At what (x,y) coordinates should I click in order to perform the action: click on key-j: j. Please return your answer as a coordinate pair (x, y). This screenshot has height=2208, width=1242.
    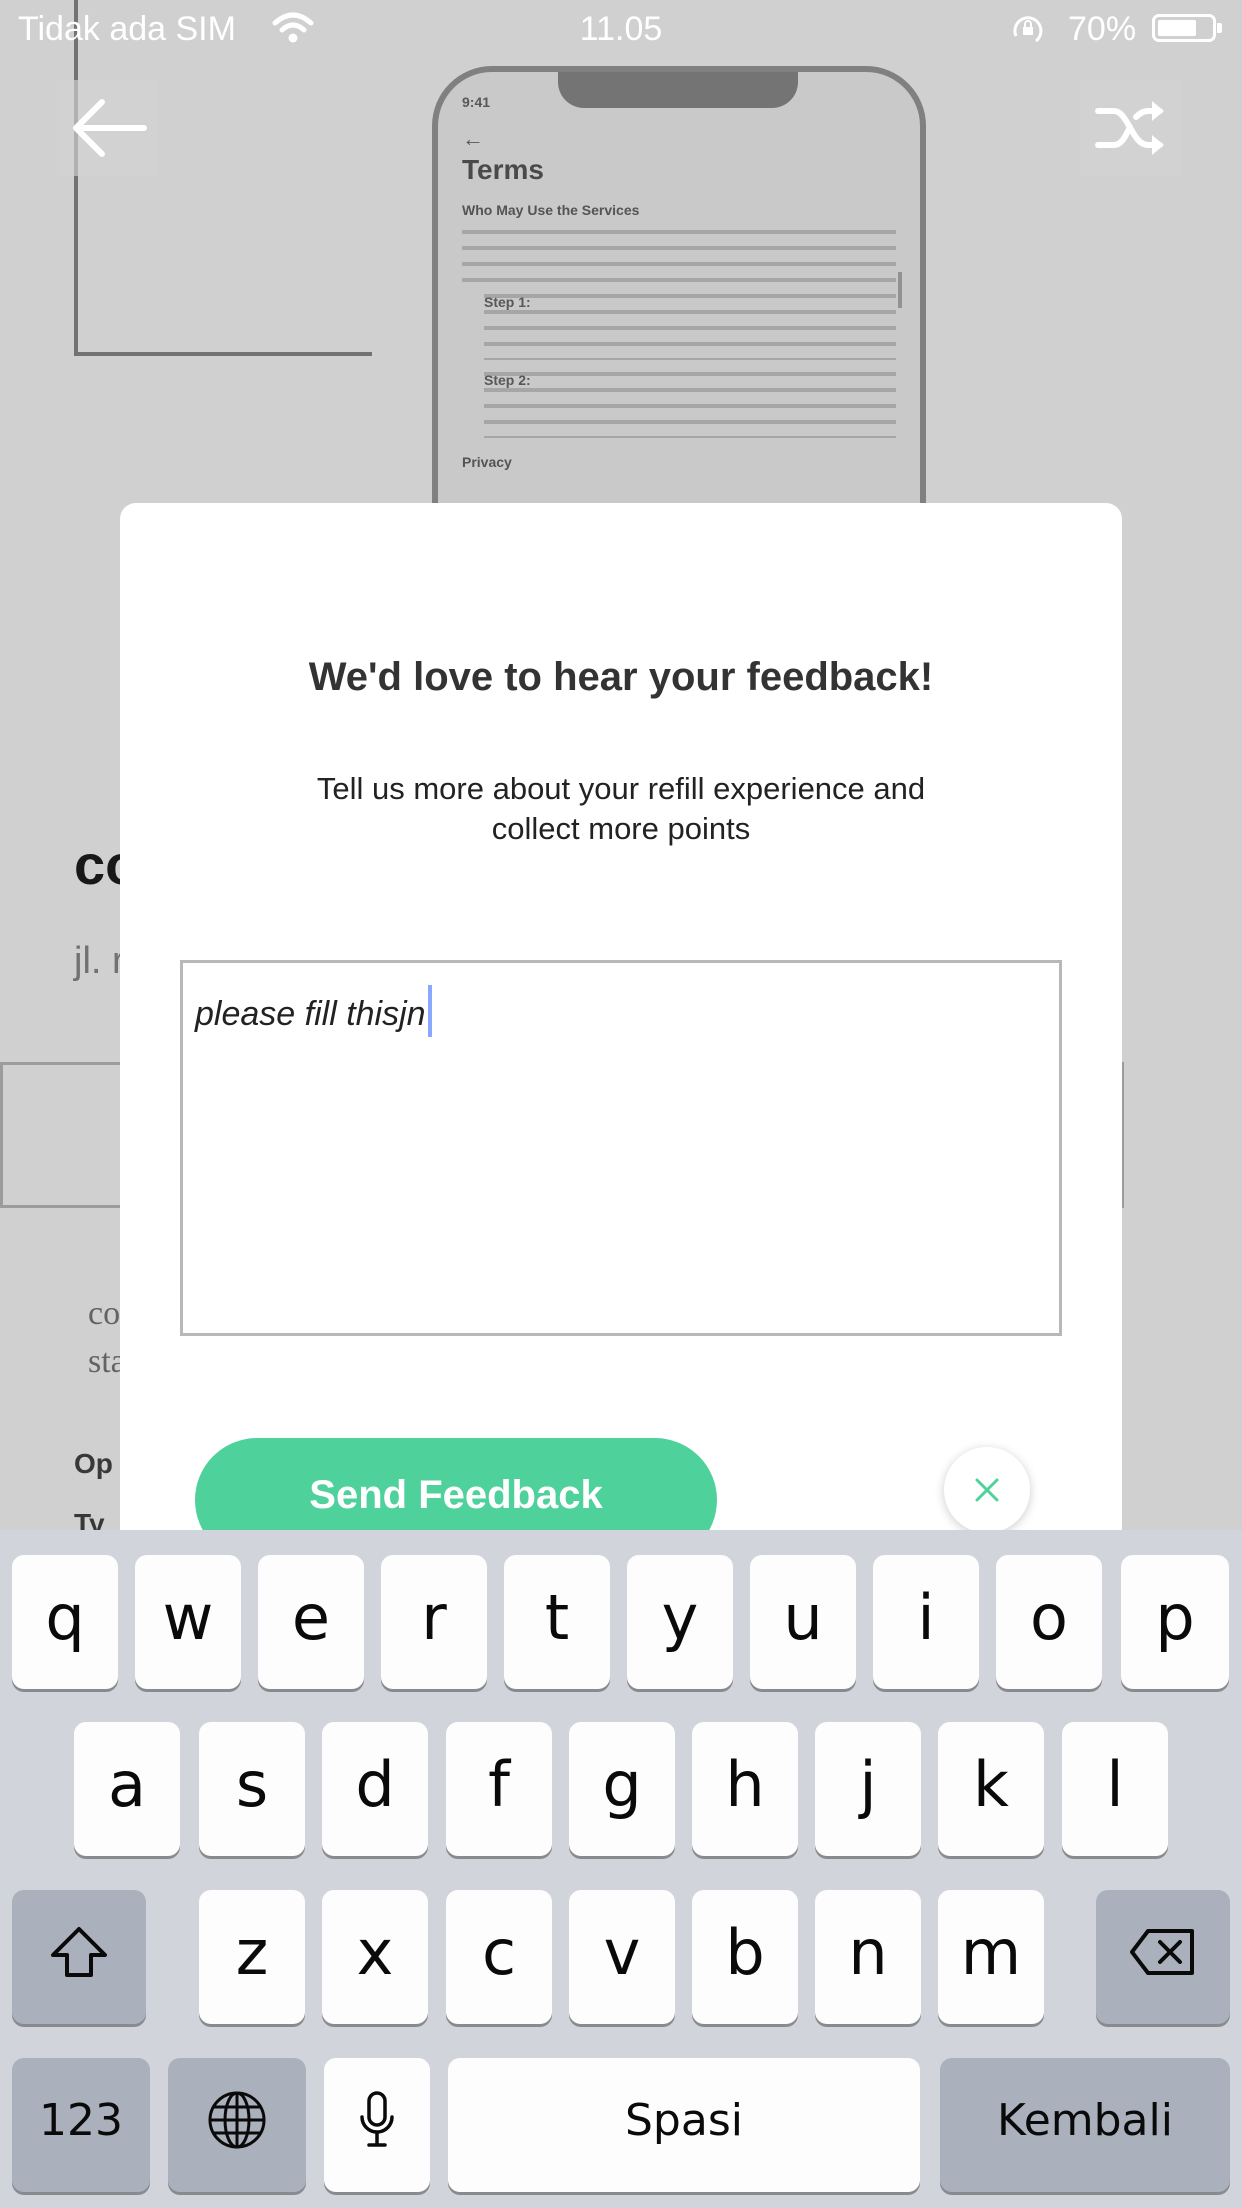
    Looking at the image, I should click on (868, 1789).